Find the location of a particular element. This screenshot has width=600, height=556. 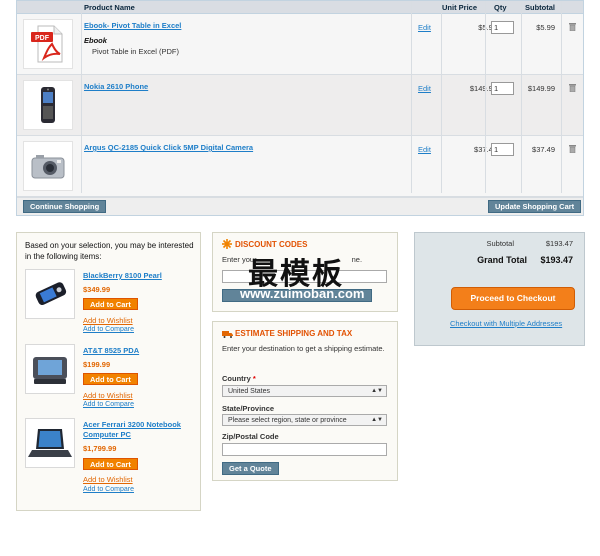

crosssell-product-link: Acer Ferrari 3200 Notebook Computer PC is located at coordinates (139, 430).